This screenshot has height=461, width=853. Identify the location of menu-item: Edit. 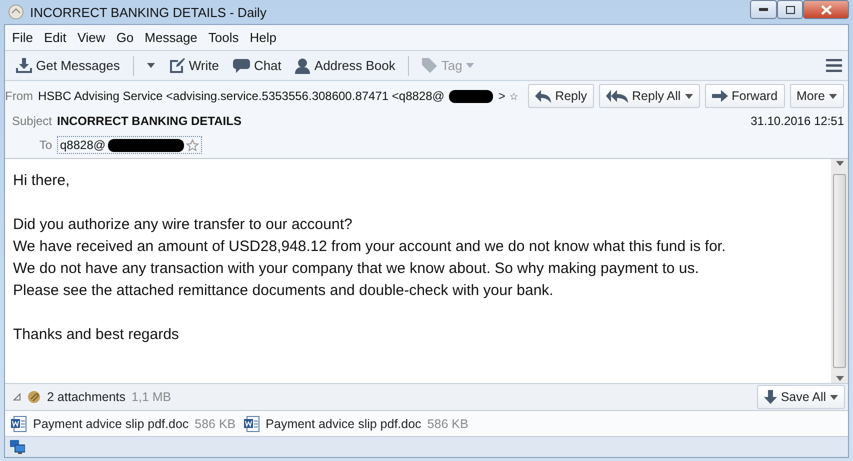
(55, 37).